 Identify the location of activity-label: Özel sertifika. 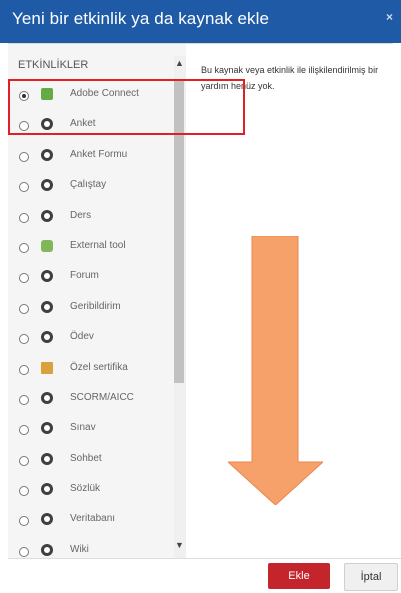
(99, 367).